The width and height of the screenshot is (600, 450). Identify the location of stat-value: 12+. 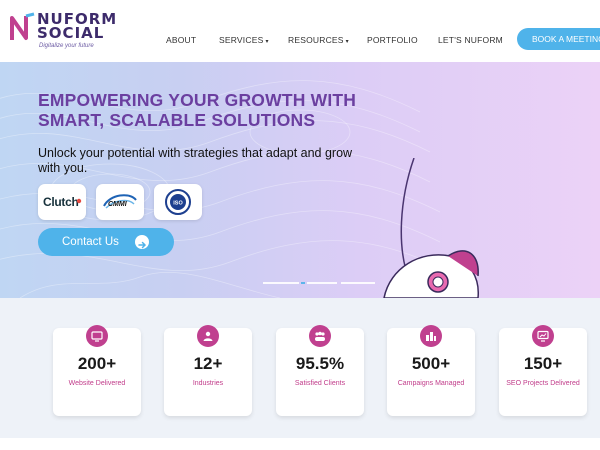
(208, 363).